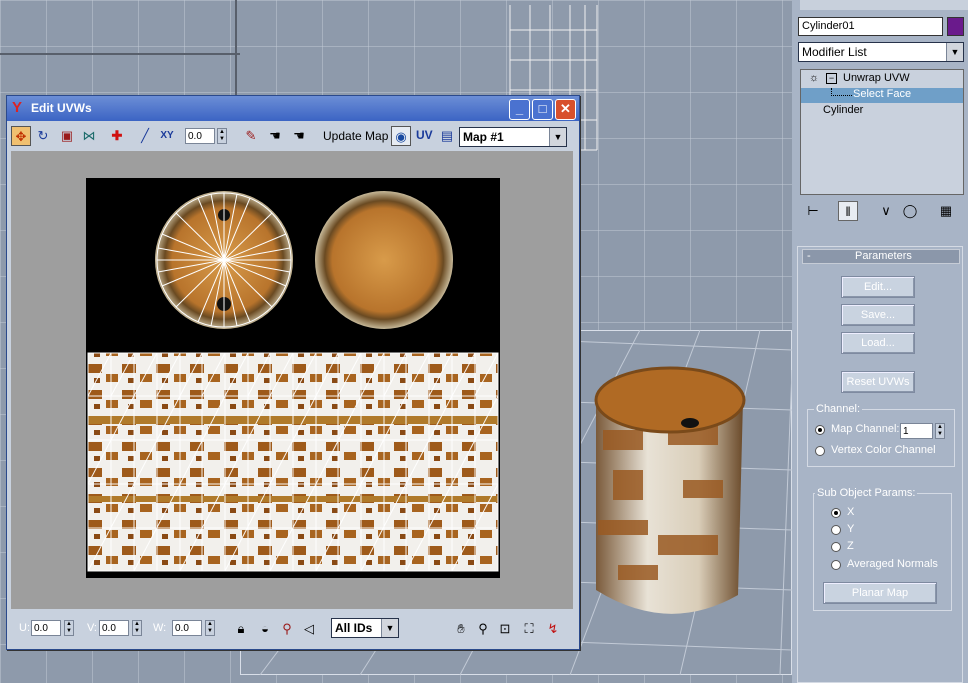  What do you see at coordinates (265, 629) in the screenshot?
I see `hide-icon: ◒` at bounding box center [265, 629].